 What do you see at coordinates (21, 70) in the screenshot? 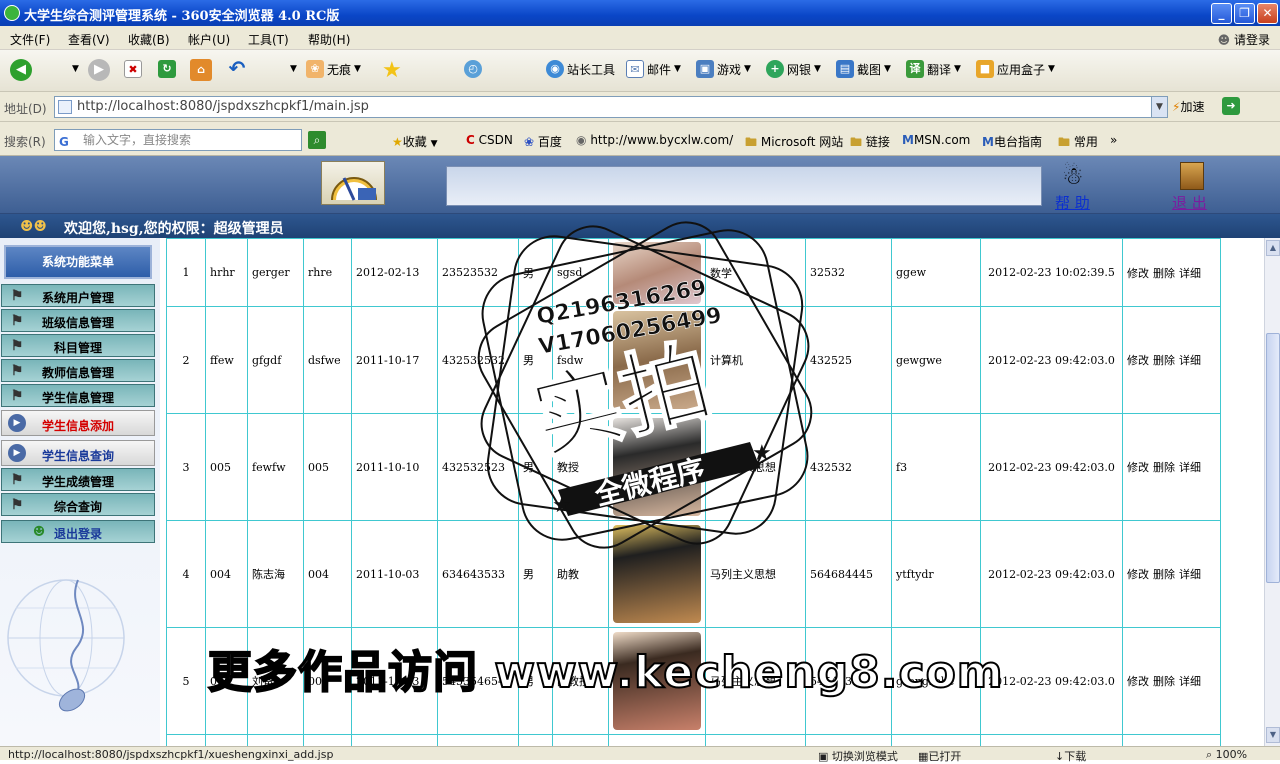
I see `back-button: ◀` at bounding box center [21, 70].